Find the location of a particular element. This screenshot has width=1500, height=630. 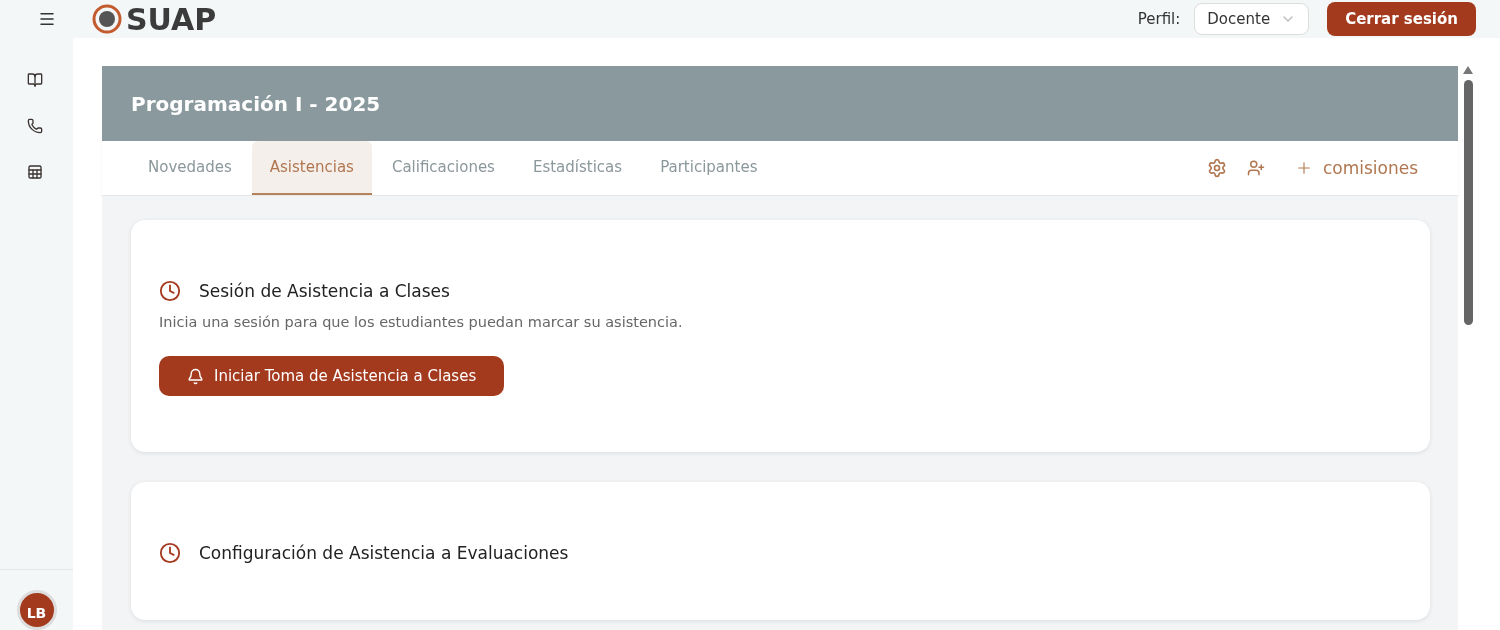

menu-icon is located at coordinates (47, 19).